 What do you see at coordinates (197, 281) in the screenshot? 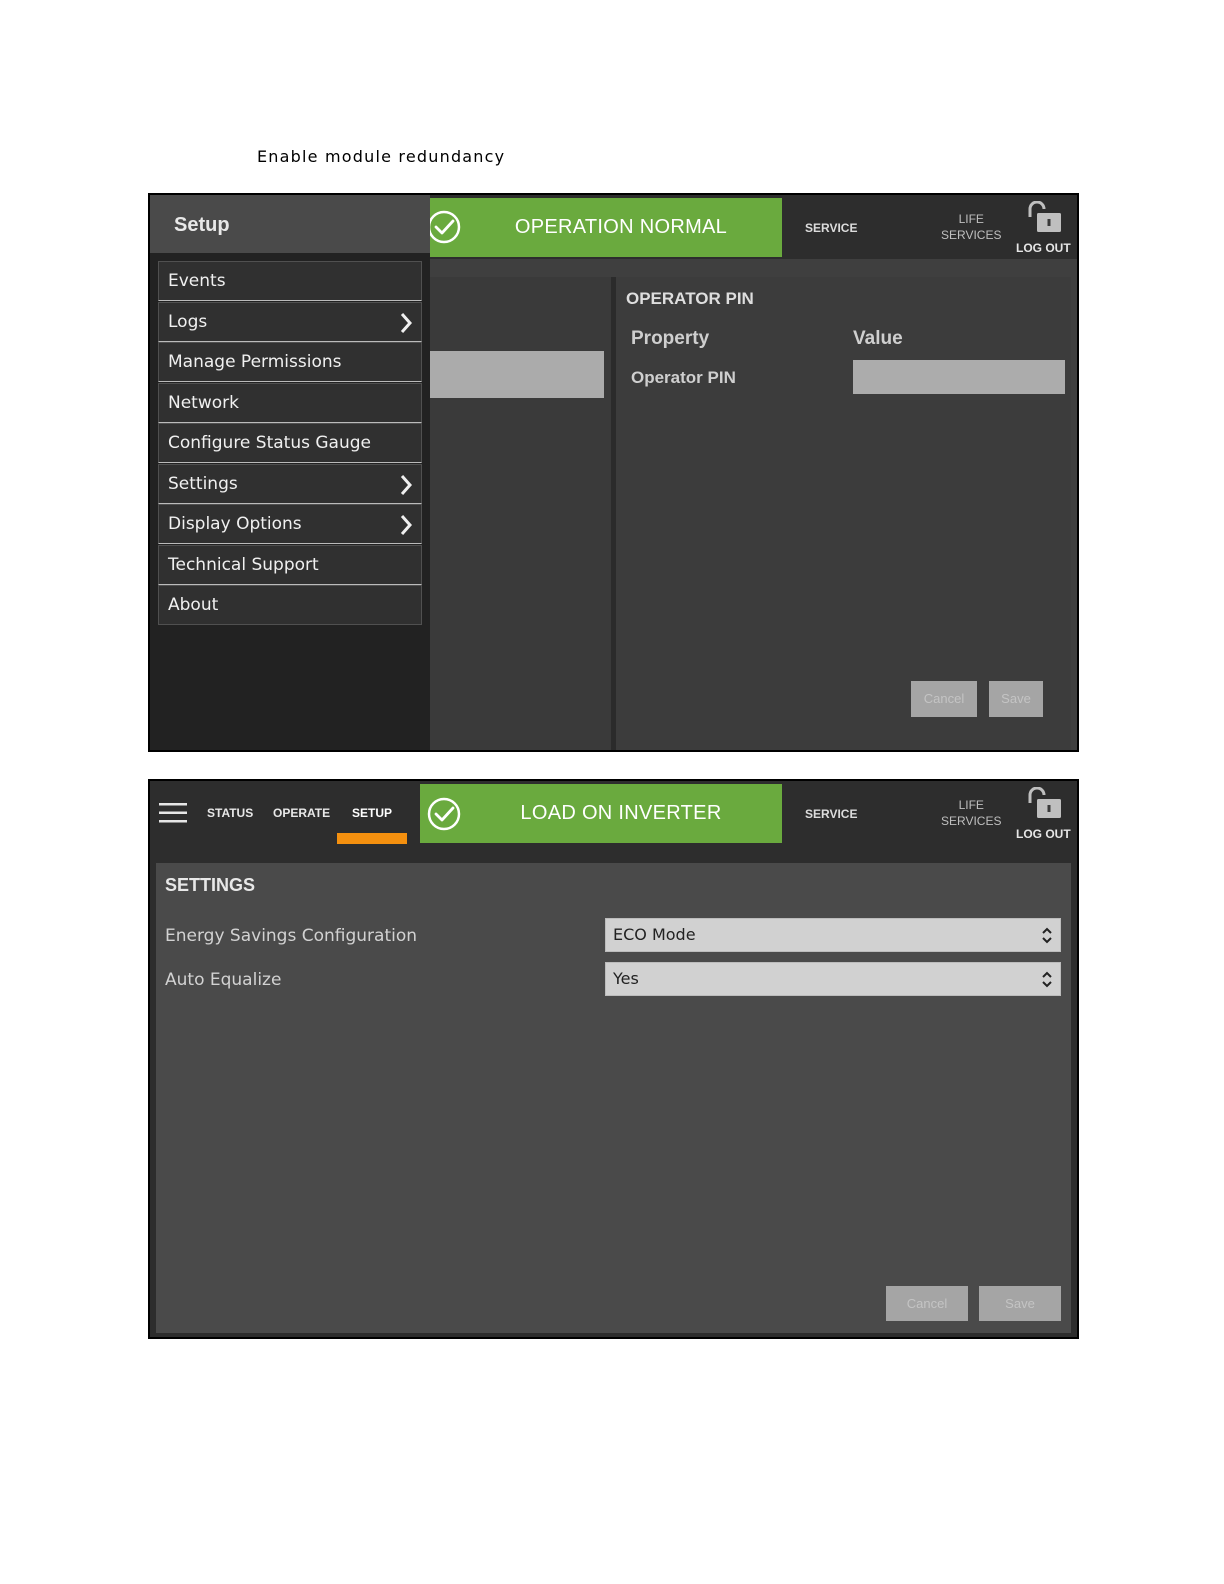
I see `menu-item-label: Events` at bounding box center [197, 281].